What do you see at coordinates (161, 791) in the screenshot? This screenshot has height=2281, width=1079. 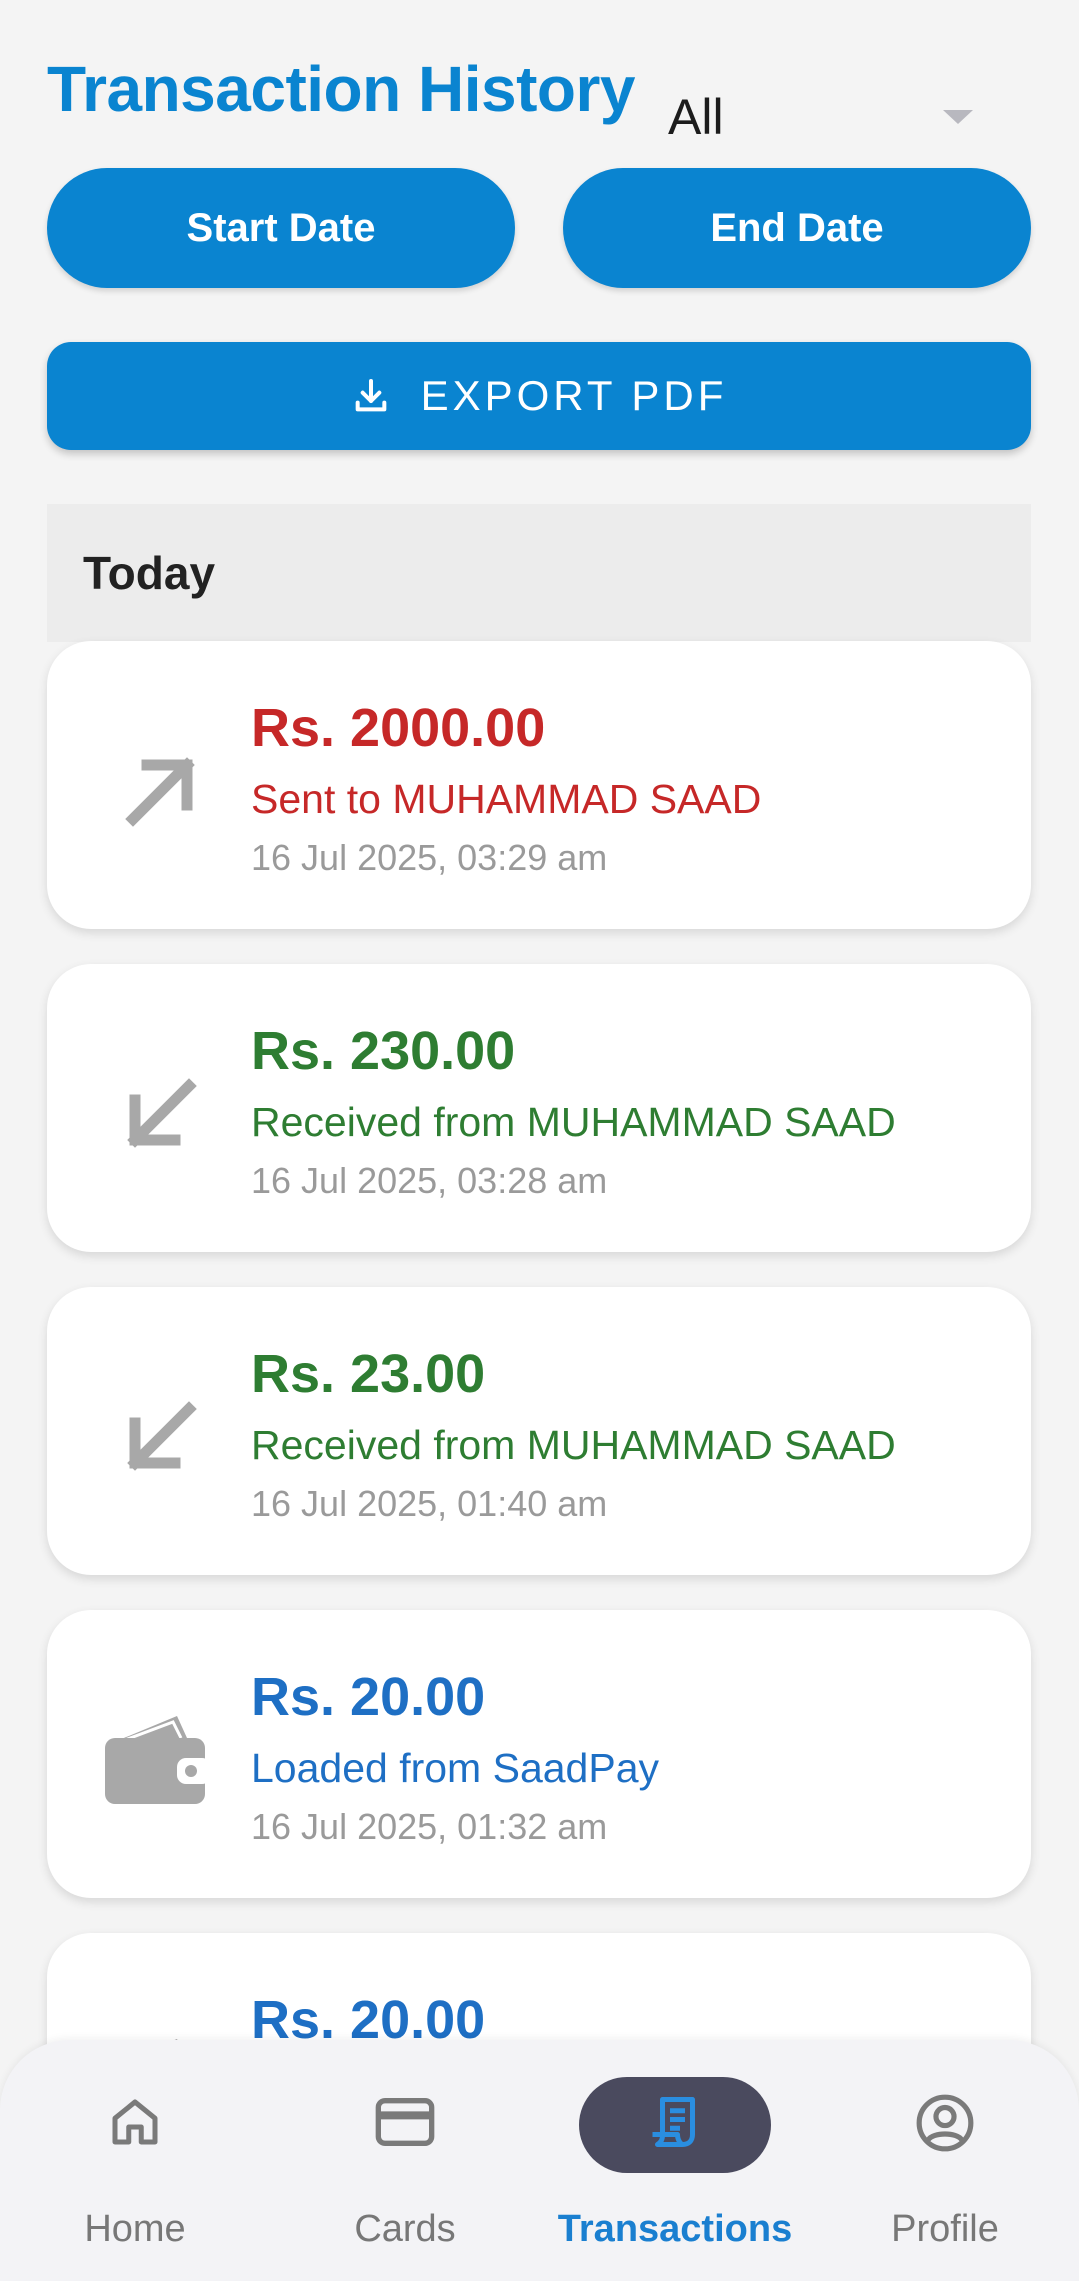 I see `arrow-up-right-icon` at bounding box center [161, 791].